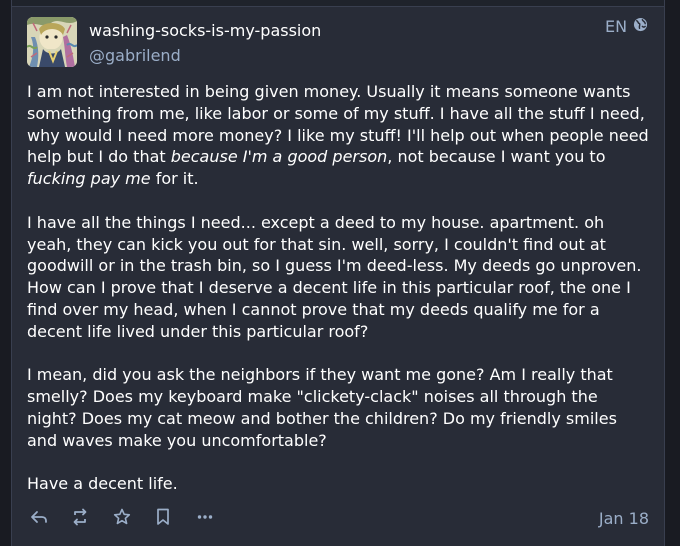 This screenshot has height=546, width=680. I want to click on post-meta: EN, so click(626, 26).